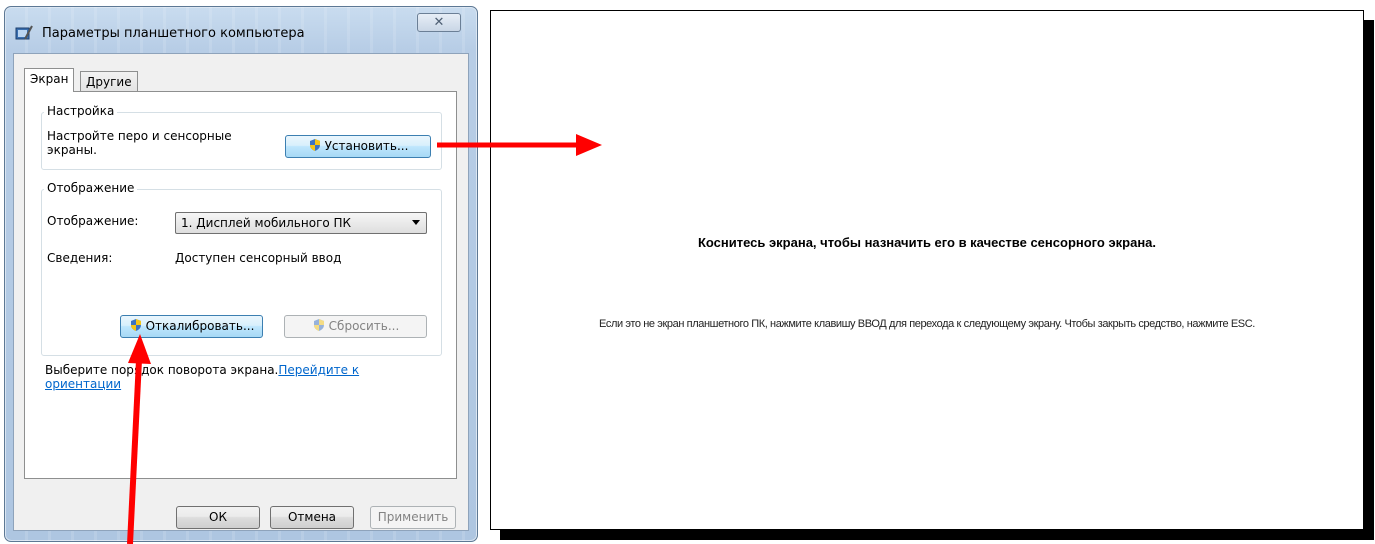 The width and height of the screenshot is (1375, 544). I want to click on close-button: ✕, so click(439, 22).